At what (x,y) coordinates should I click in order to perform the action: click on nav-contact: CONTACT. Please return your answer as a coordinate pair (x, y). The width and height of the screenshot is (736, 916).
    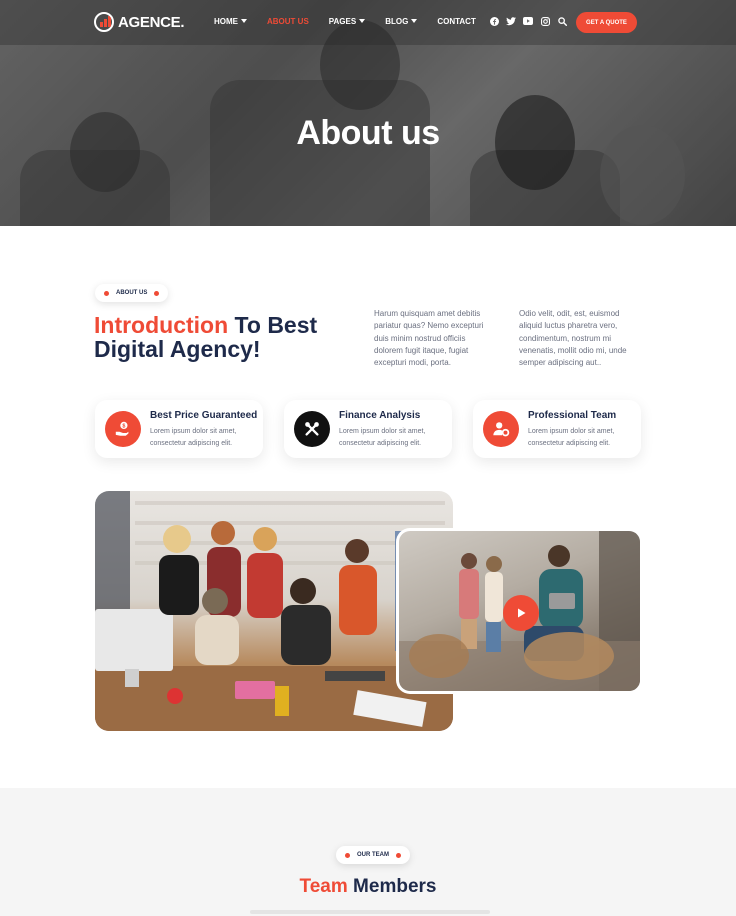
    Looking at the image, I should click on (456, 21).